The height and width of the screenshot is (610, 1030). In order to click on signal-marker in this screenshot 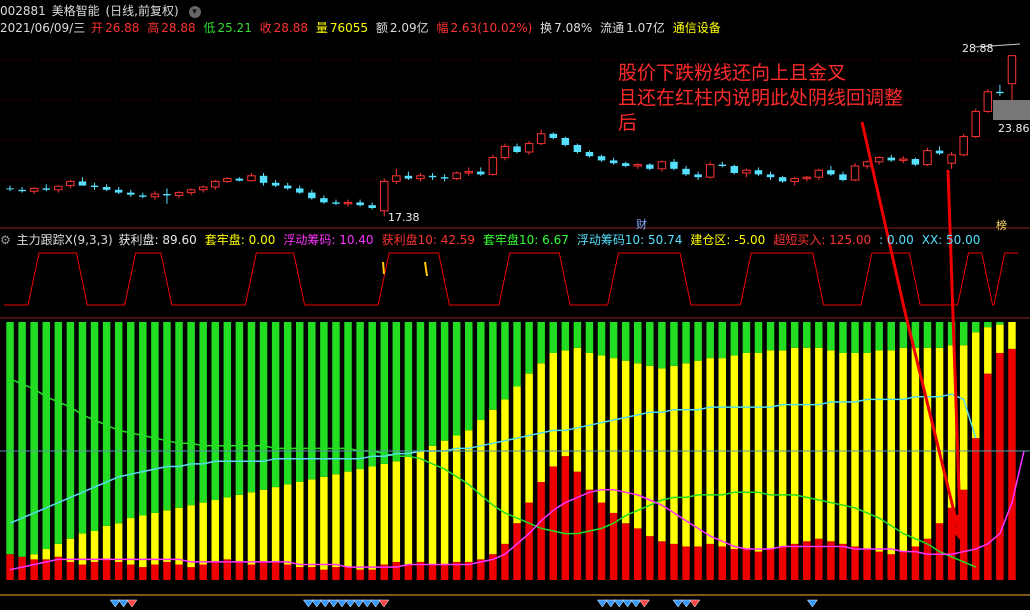, I will do `click(383, 268)`.